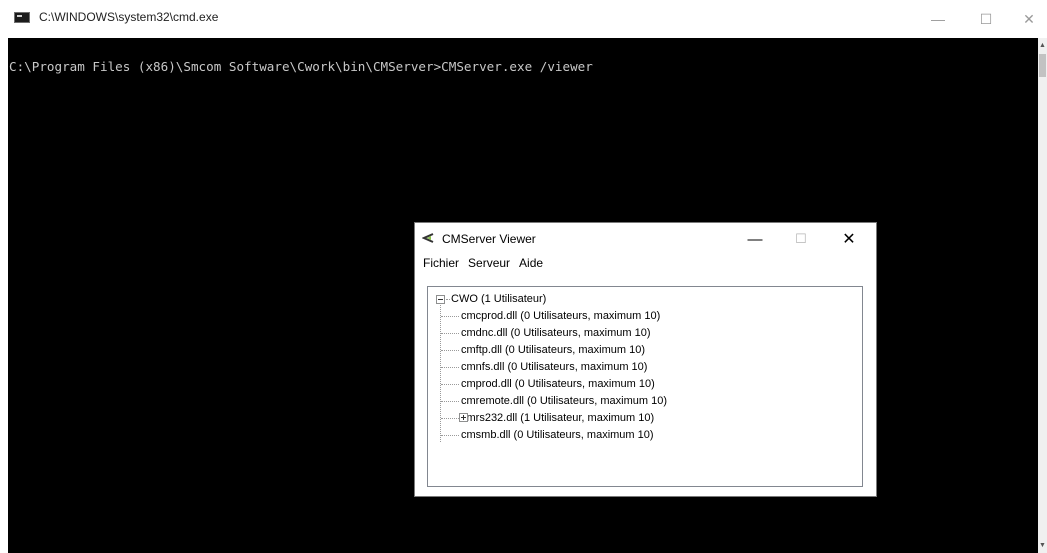 This screenshot has height=553, width=1047. What do you see at coordinates (489, 265) in the screenshot?
I see `menu-serveur: Serveur` at bounding box center [489, 265].